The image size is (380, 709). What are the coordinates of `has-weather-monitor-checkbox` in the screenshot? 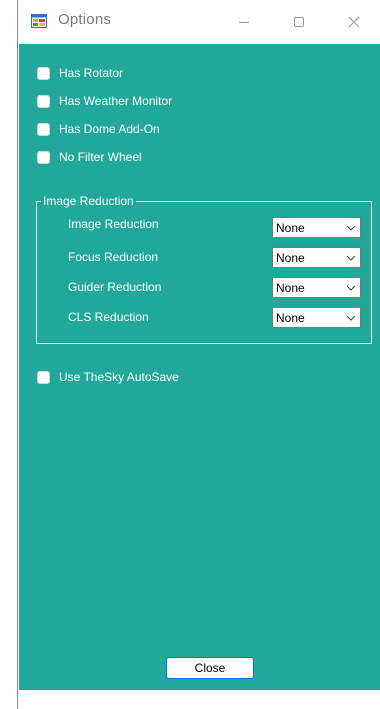 It's located at (43, 101).